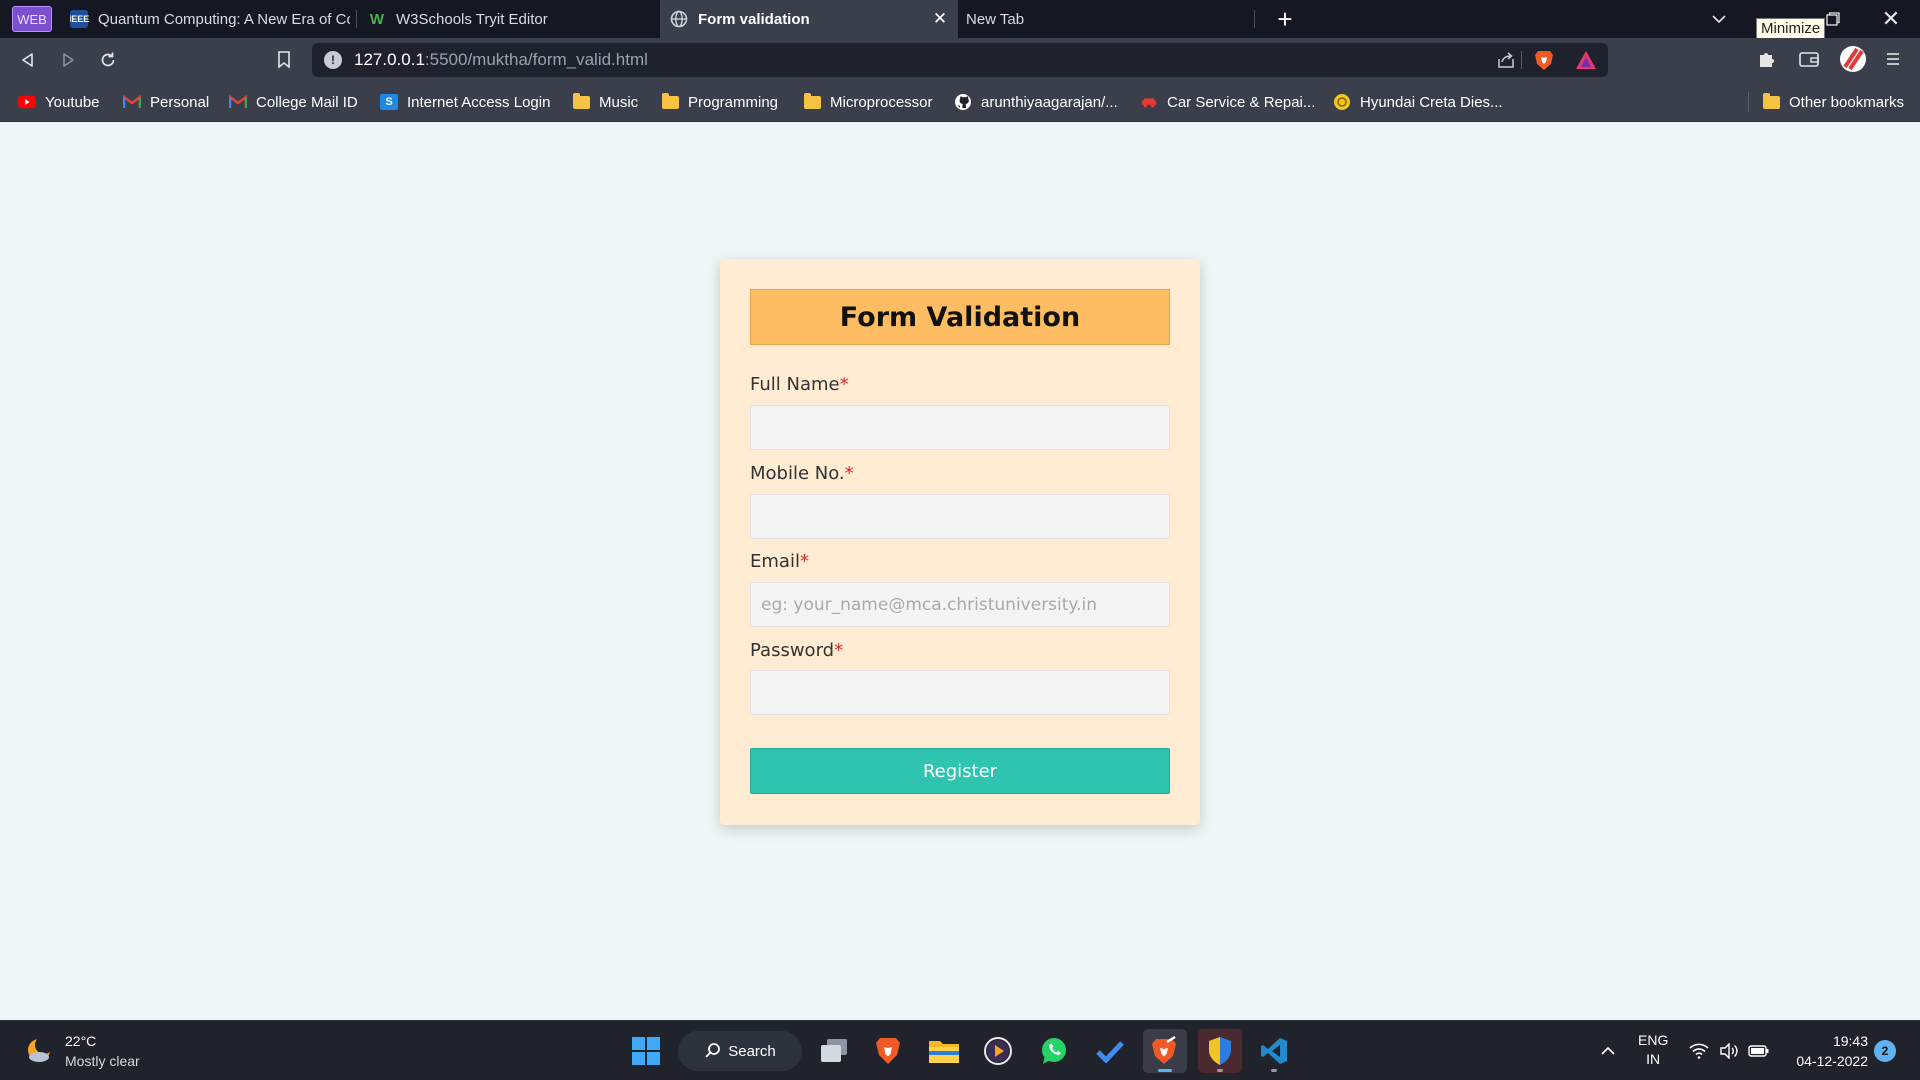 This screenshot has width=1920, height=1080. Describe the element at coordinates (1699, 1051) in the screenshot. I see `wifi-icon` at that location.